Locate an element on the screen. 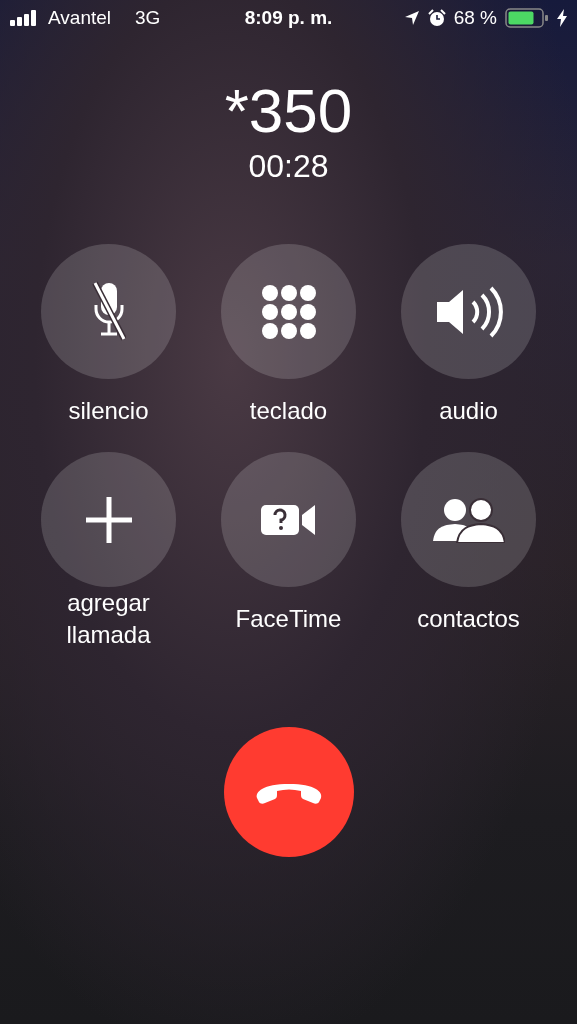  plus-icon is located at coordinates (108, 519).